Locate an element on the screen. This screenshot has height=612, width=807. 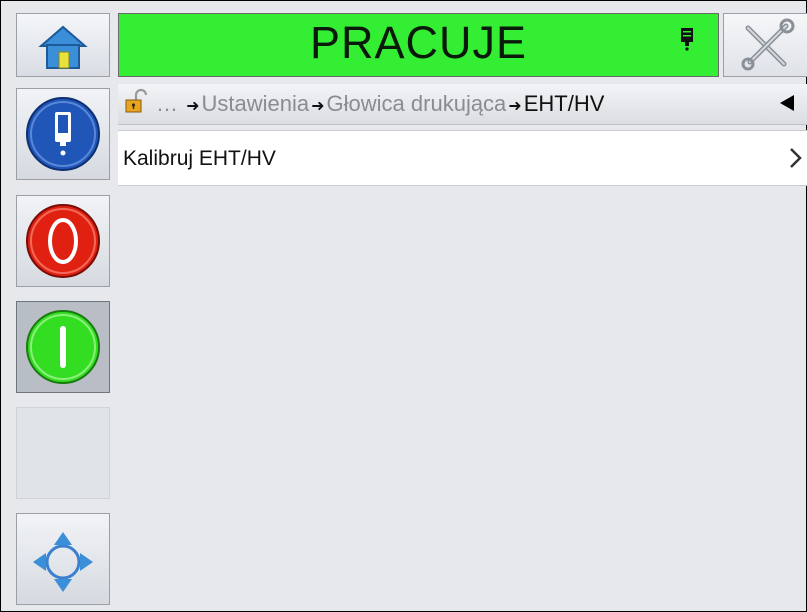
breadcrumb-path: … ➜Ustawienia ➜Głowica drukująca ➜EHT/HV is located at coordinates (380, 104).